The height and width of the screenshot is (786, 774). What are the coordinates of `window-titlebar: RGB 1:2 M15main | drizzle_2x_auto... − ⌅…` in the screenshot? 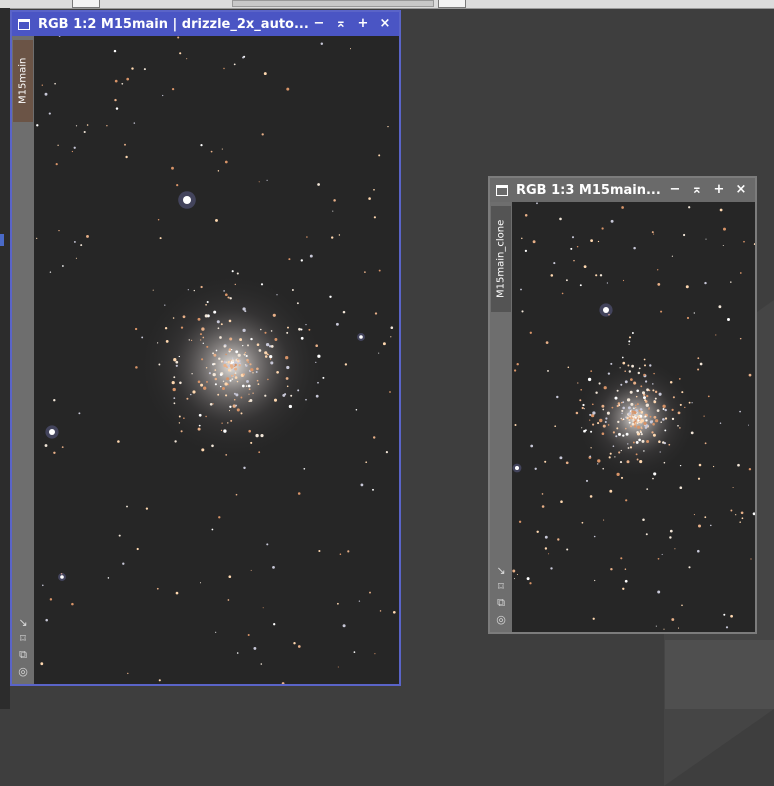 It's located at (205, 24).